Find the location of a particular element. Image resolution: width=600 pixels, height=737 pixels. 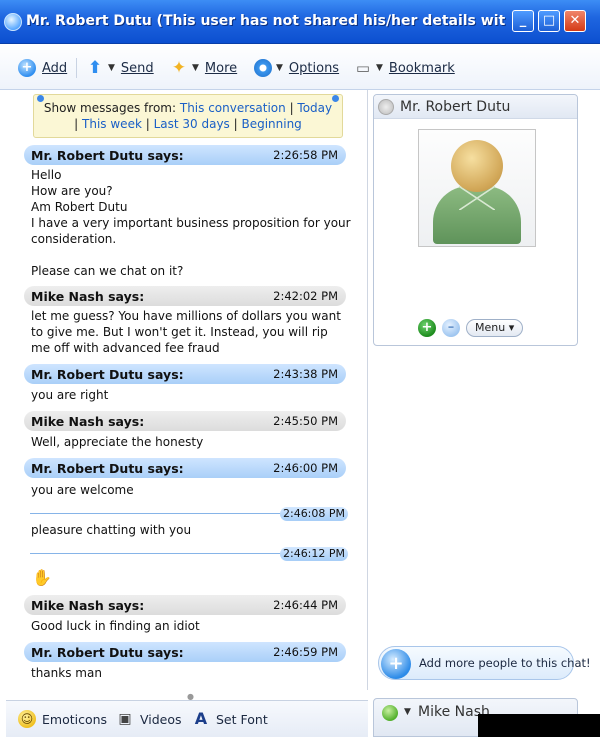

message-time: 2:46:12 PM is located at coordinates (314, 554).